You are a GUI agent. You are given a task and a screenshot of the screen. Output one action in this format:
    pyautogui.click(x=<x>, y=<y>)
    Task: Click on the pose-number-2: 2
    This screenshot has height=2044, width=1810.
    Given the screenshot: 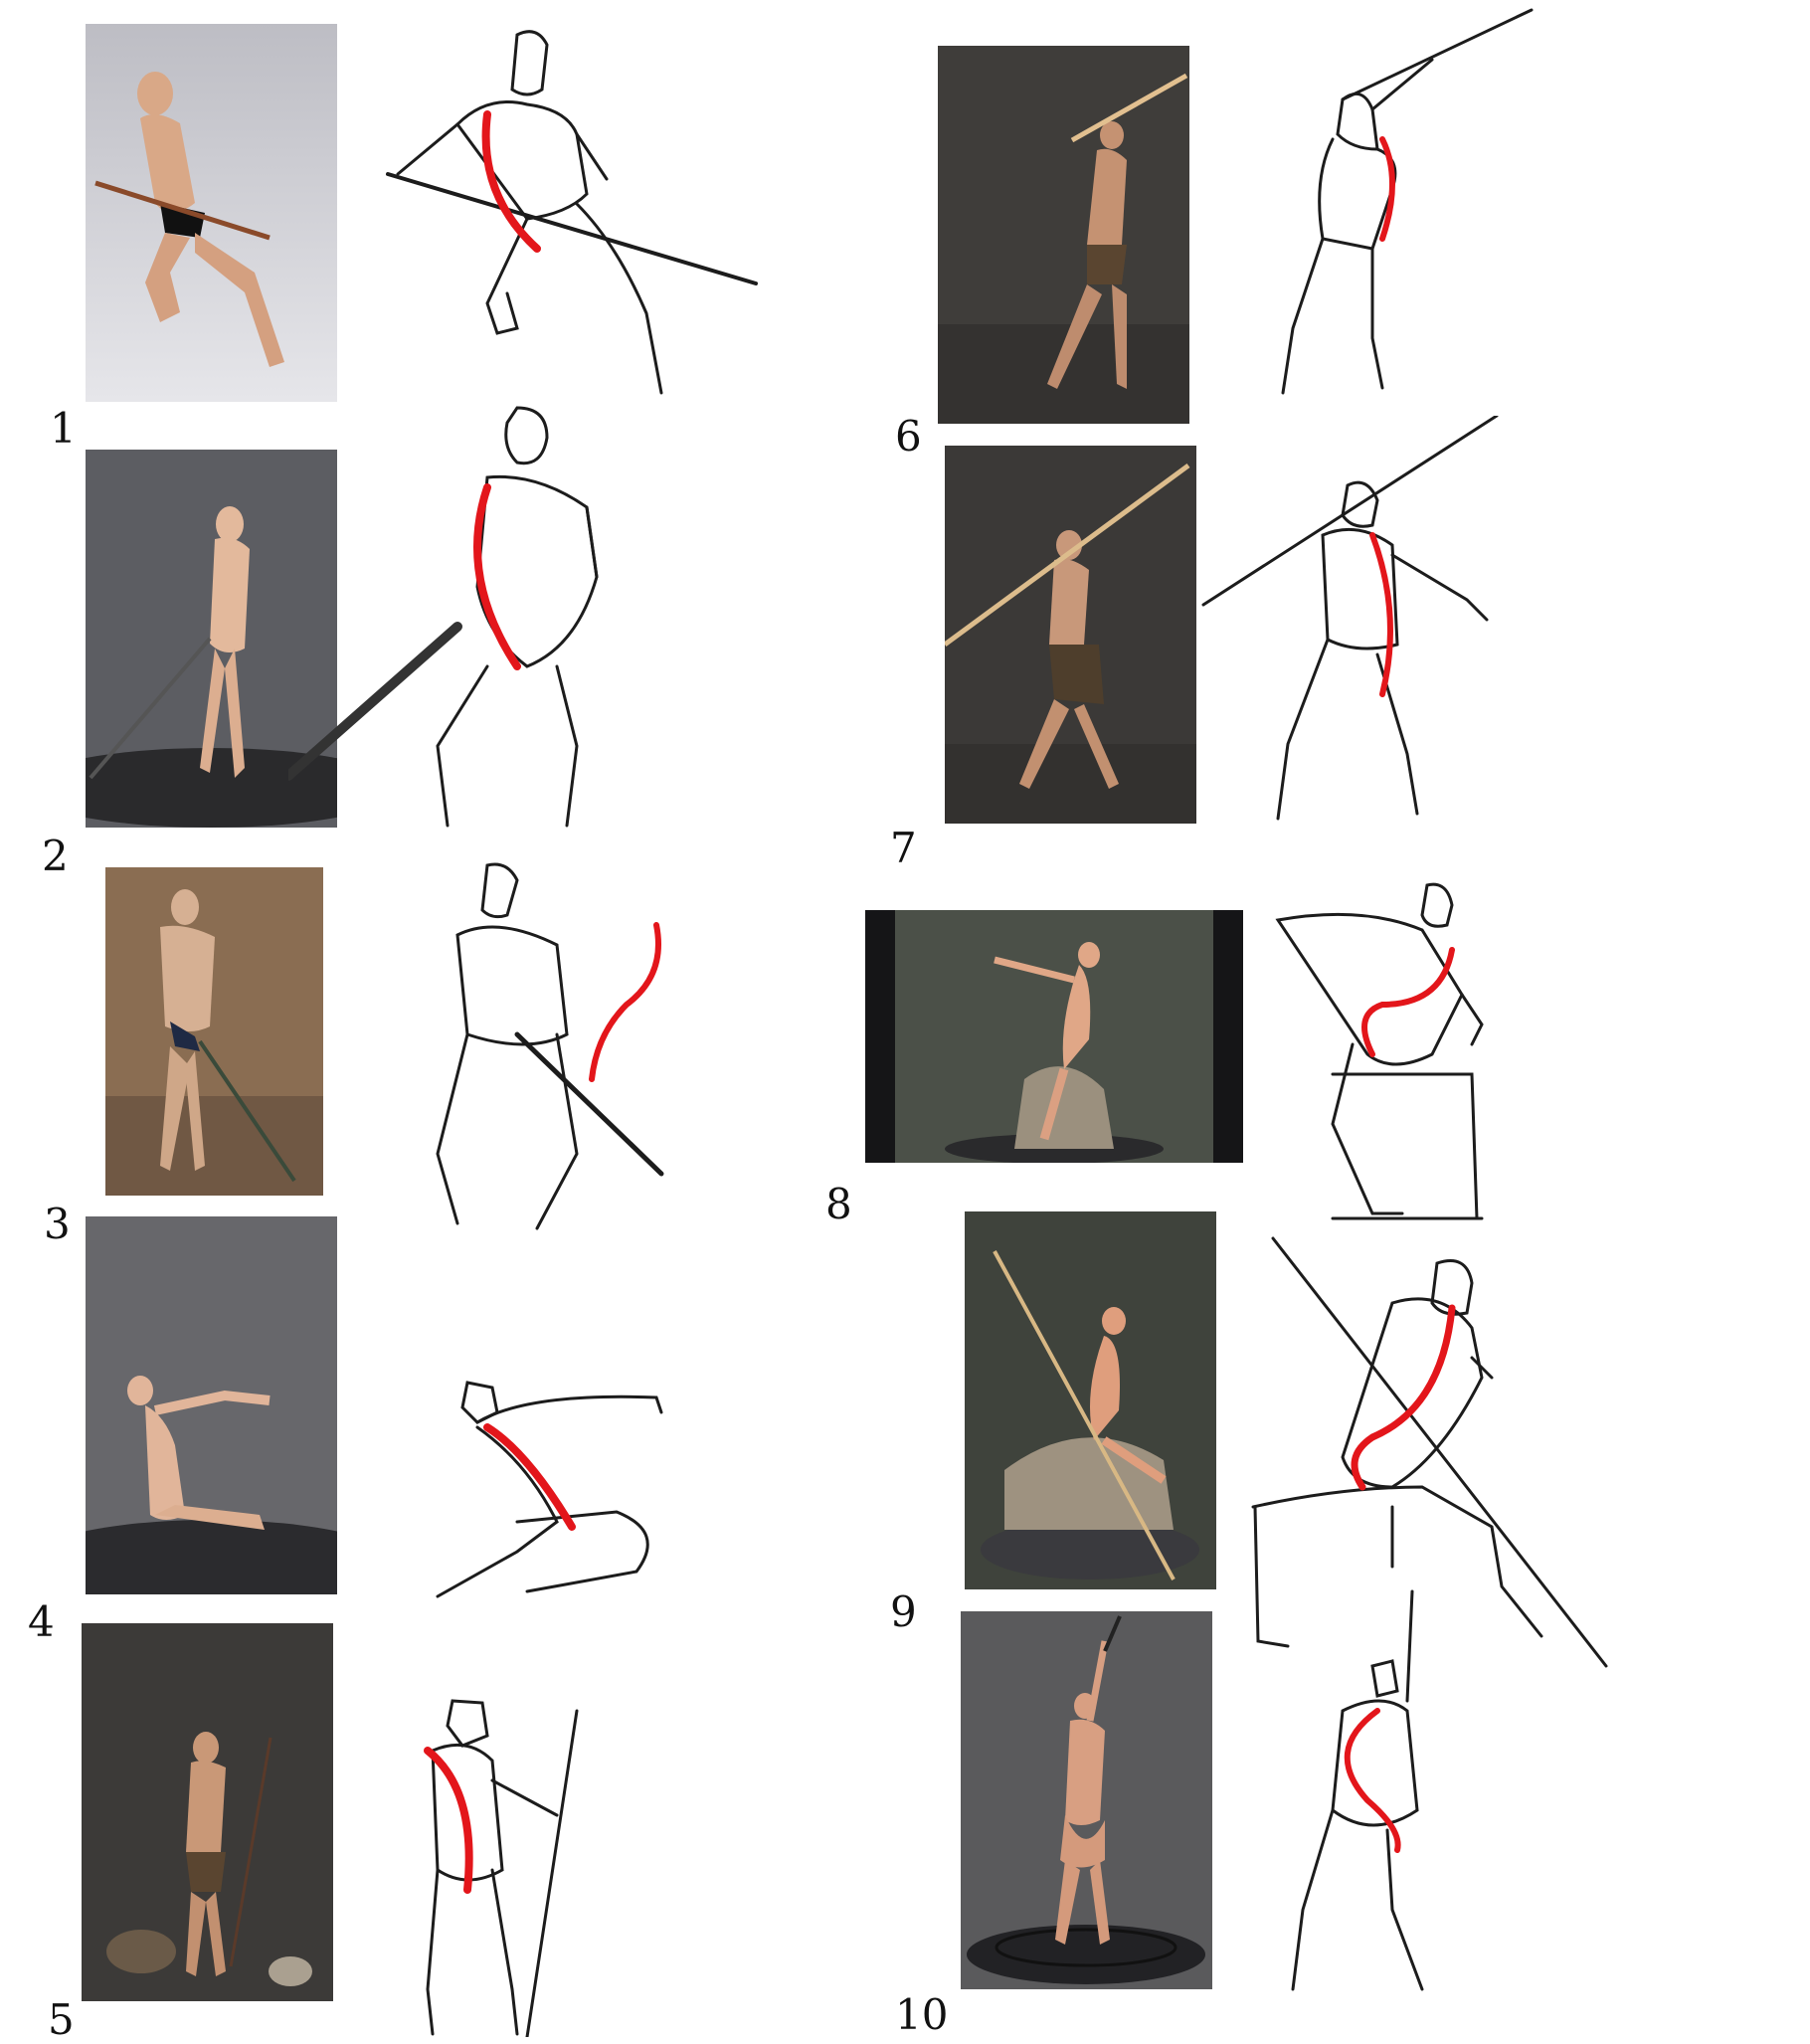 What is the action you would take?
    pyautogui.click(x=55, y=856)
    